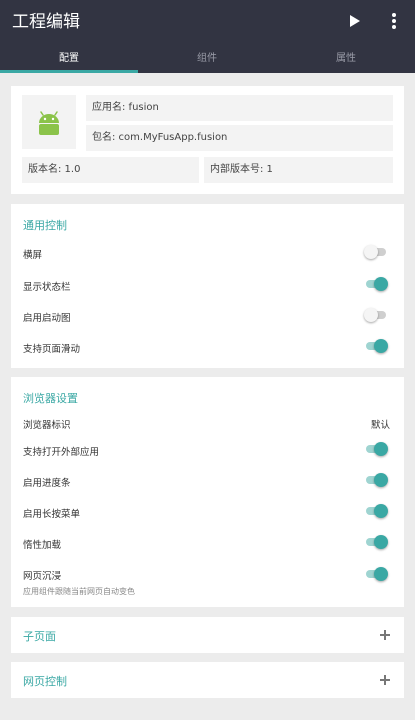 The image size is (415, 720). What do you see at coordinates (394, 22) in the screenshot?
I see `more-vert-icon` at bounding box center [394, 22].